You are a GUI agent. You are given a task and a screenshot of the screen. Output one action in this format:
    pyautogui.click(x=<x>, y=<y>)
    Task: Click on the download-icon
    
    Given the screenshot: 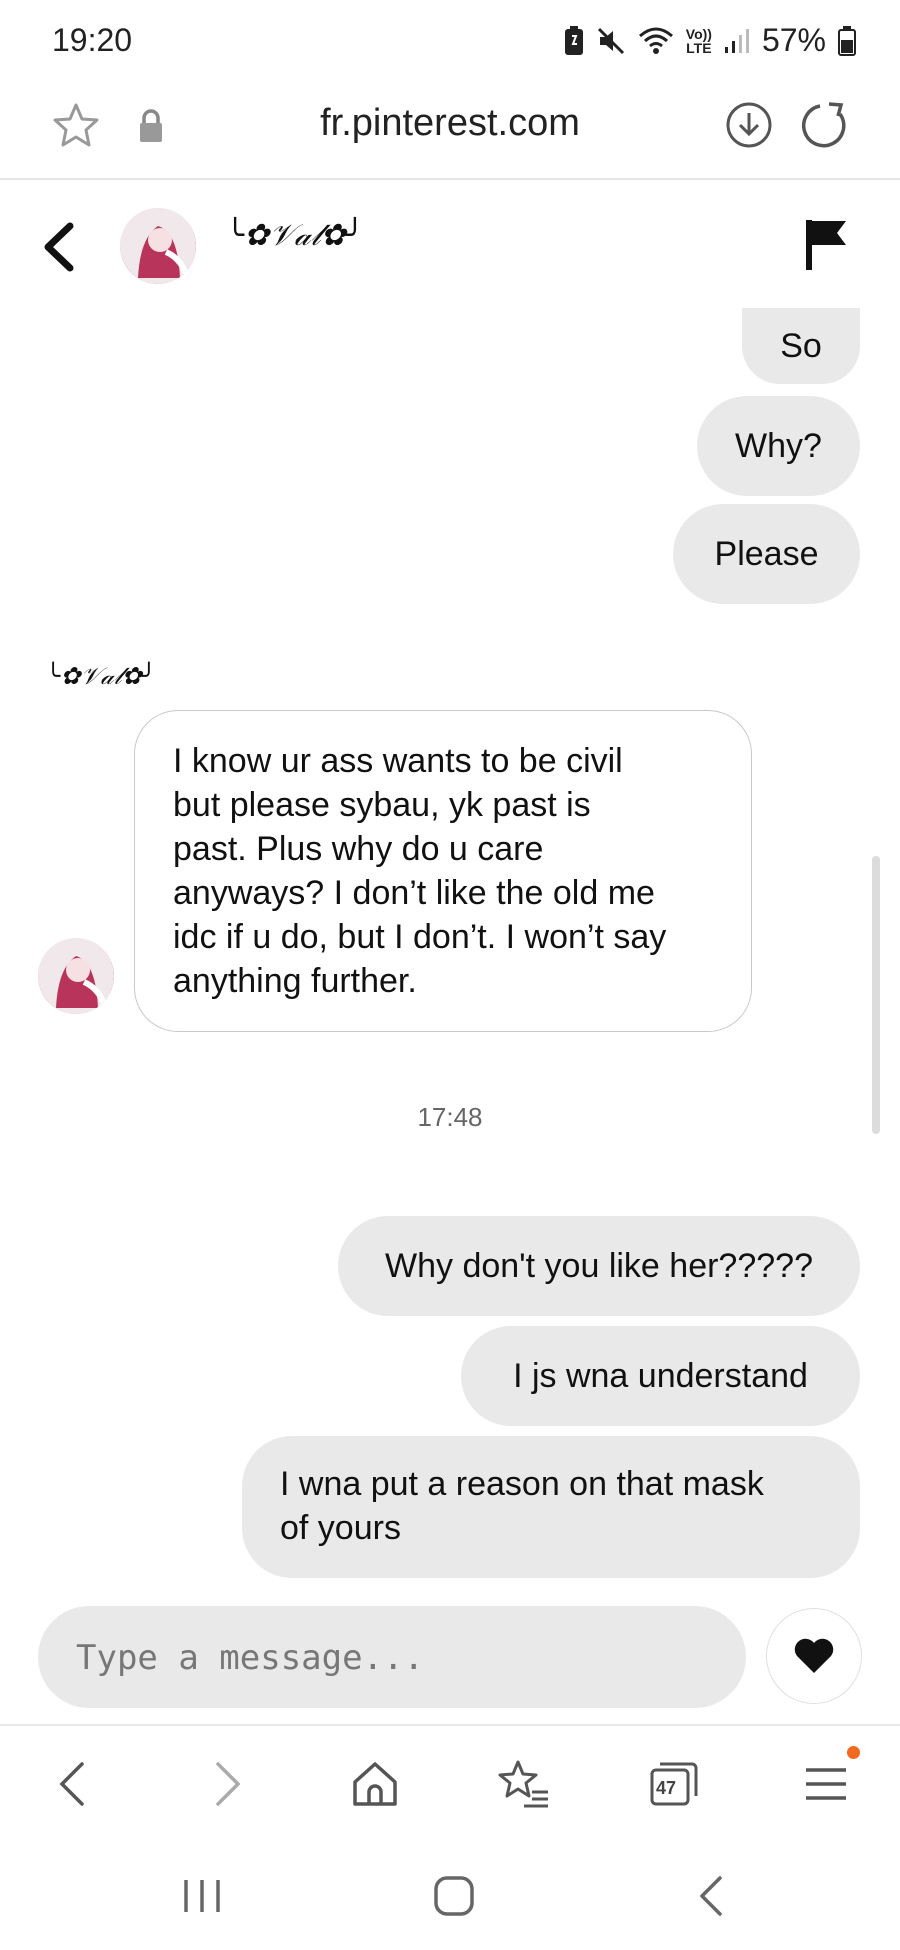 What is the action you would take?
    pyautogui.click(x=749, y=127)
    